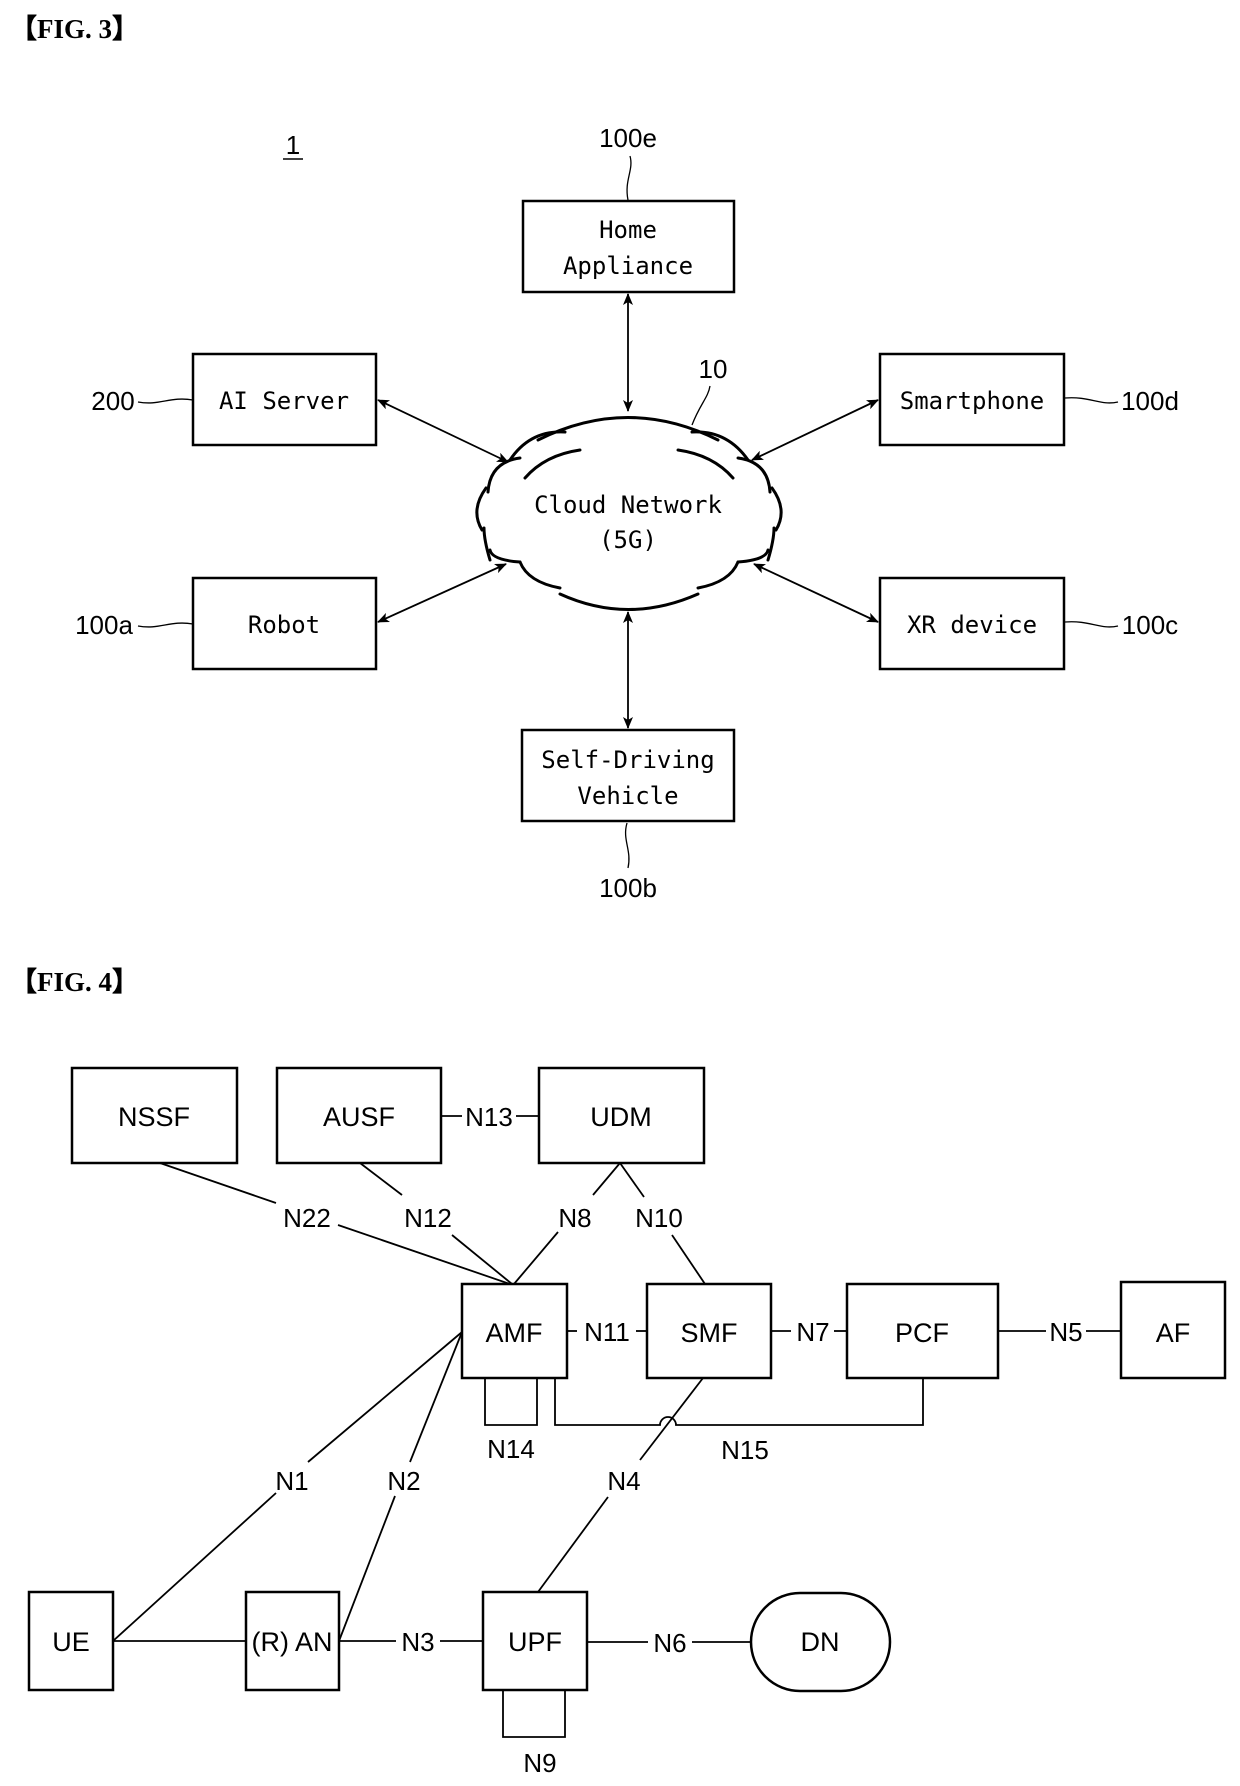  What do you see at coordinates (632, 1180) in the screenshot?
I see `n10-link-upper` at bounding box center [632, 1180].